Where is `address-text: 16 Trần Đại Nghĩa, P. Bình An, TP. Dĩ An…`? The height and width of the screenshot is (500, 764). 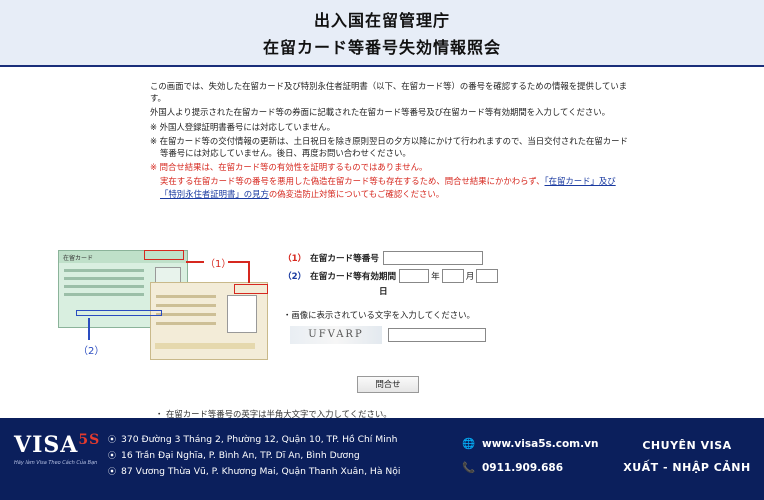 address-text: 16 Trần Đại Nghĩa, P. Bình An, TP. Dĩ An… is located at coordinates (240, 455).